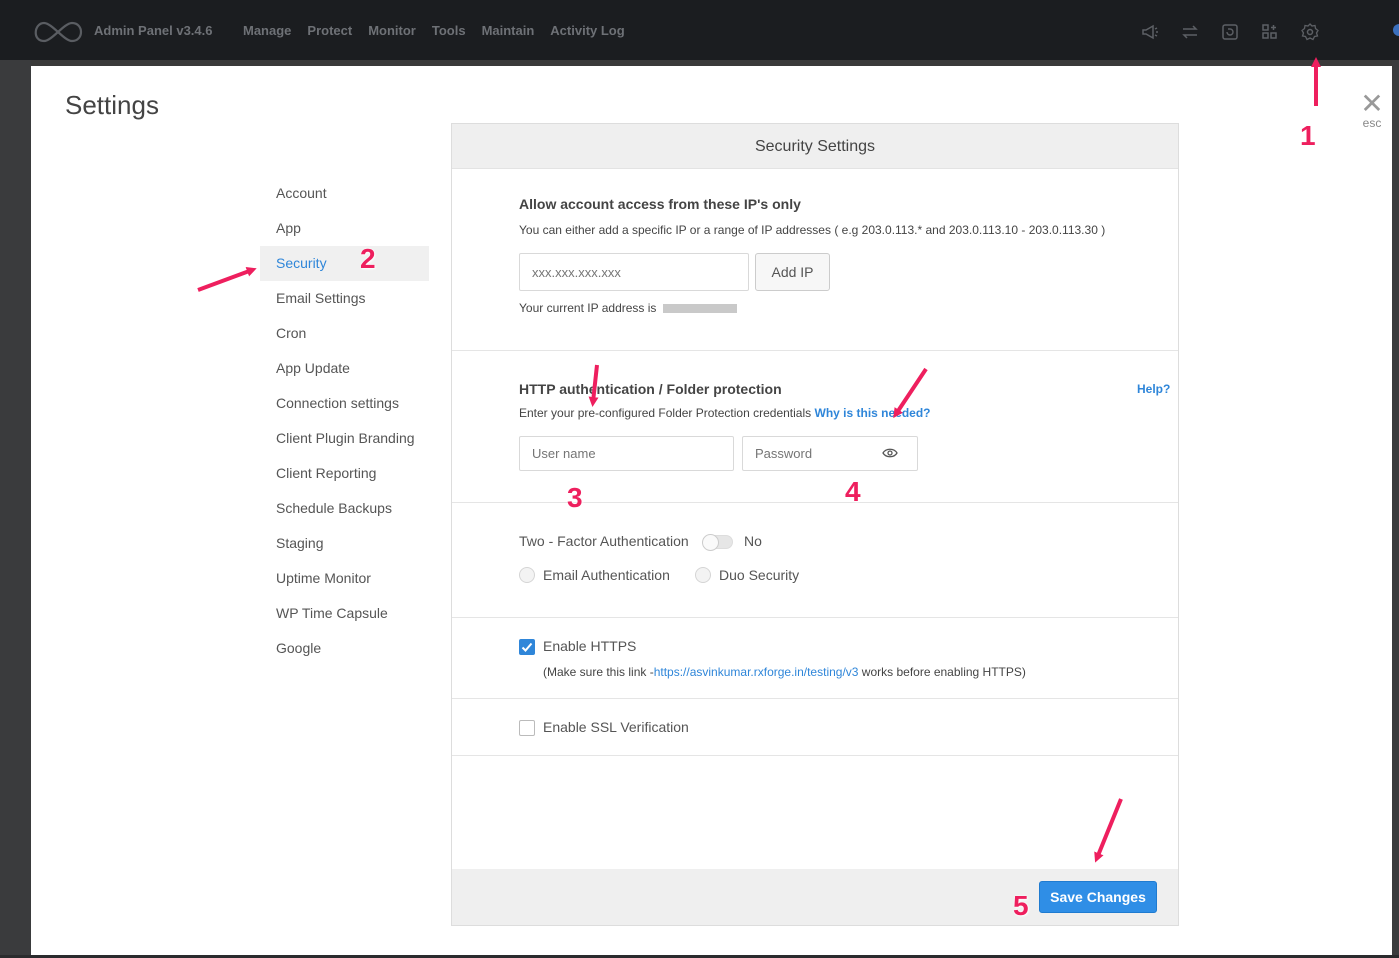 The width and height of the screenshot is (1399, 958). I want to click on current-ip-label: Your current IP address is, so click(588, 308).